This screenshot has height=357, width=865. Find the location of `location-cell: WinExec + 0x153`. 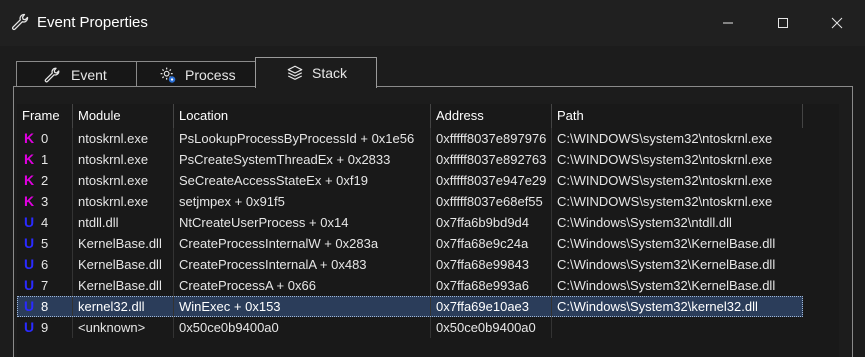

location-cell: WinExec + 0x153 is located at coordinates (302, 306).